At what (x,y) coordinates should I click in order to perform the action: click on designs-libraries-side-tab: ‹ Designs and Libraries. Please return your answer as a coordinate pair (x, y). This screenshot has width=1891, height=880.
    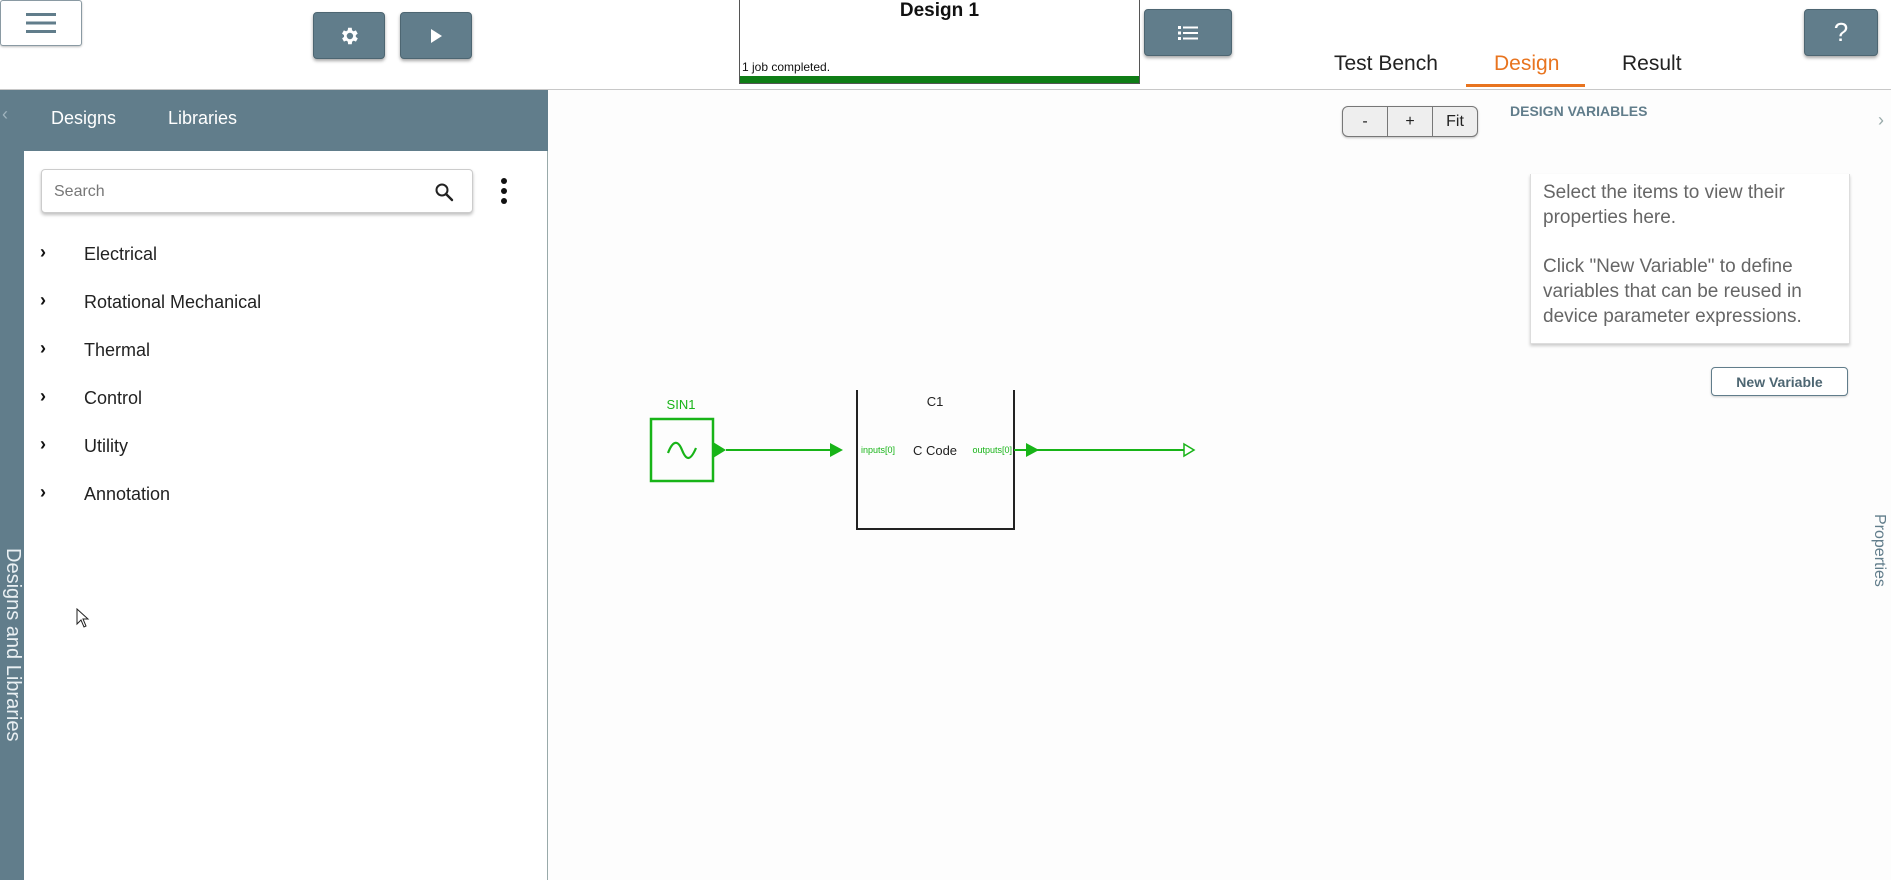
    Looking at the image, I should click on (12, 485).